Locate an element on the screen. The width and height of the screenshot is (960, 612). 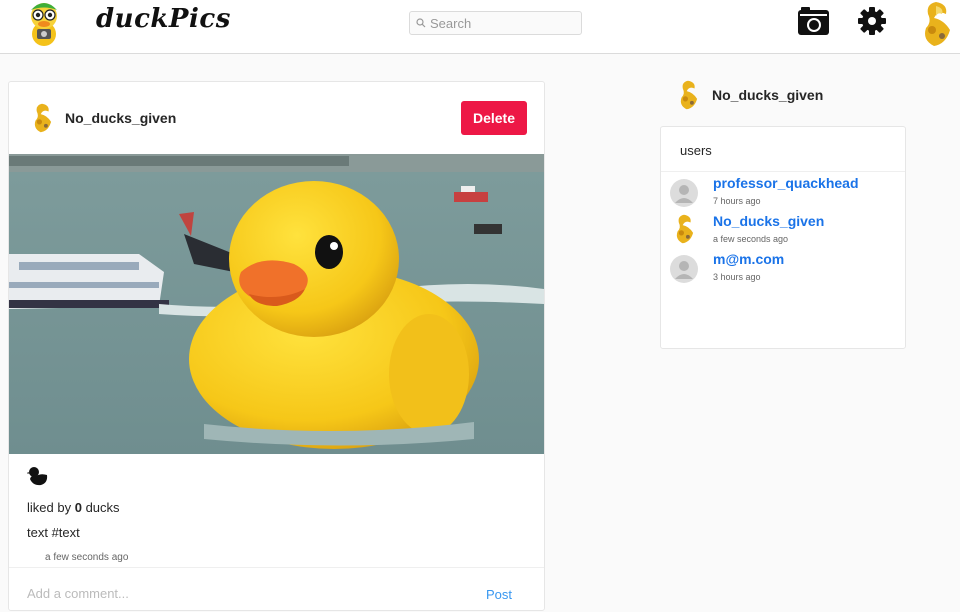
users-panel-title: users is located at coordinates (696, 150).